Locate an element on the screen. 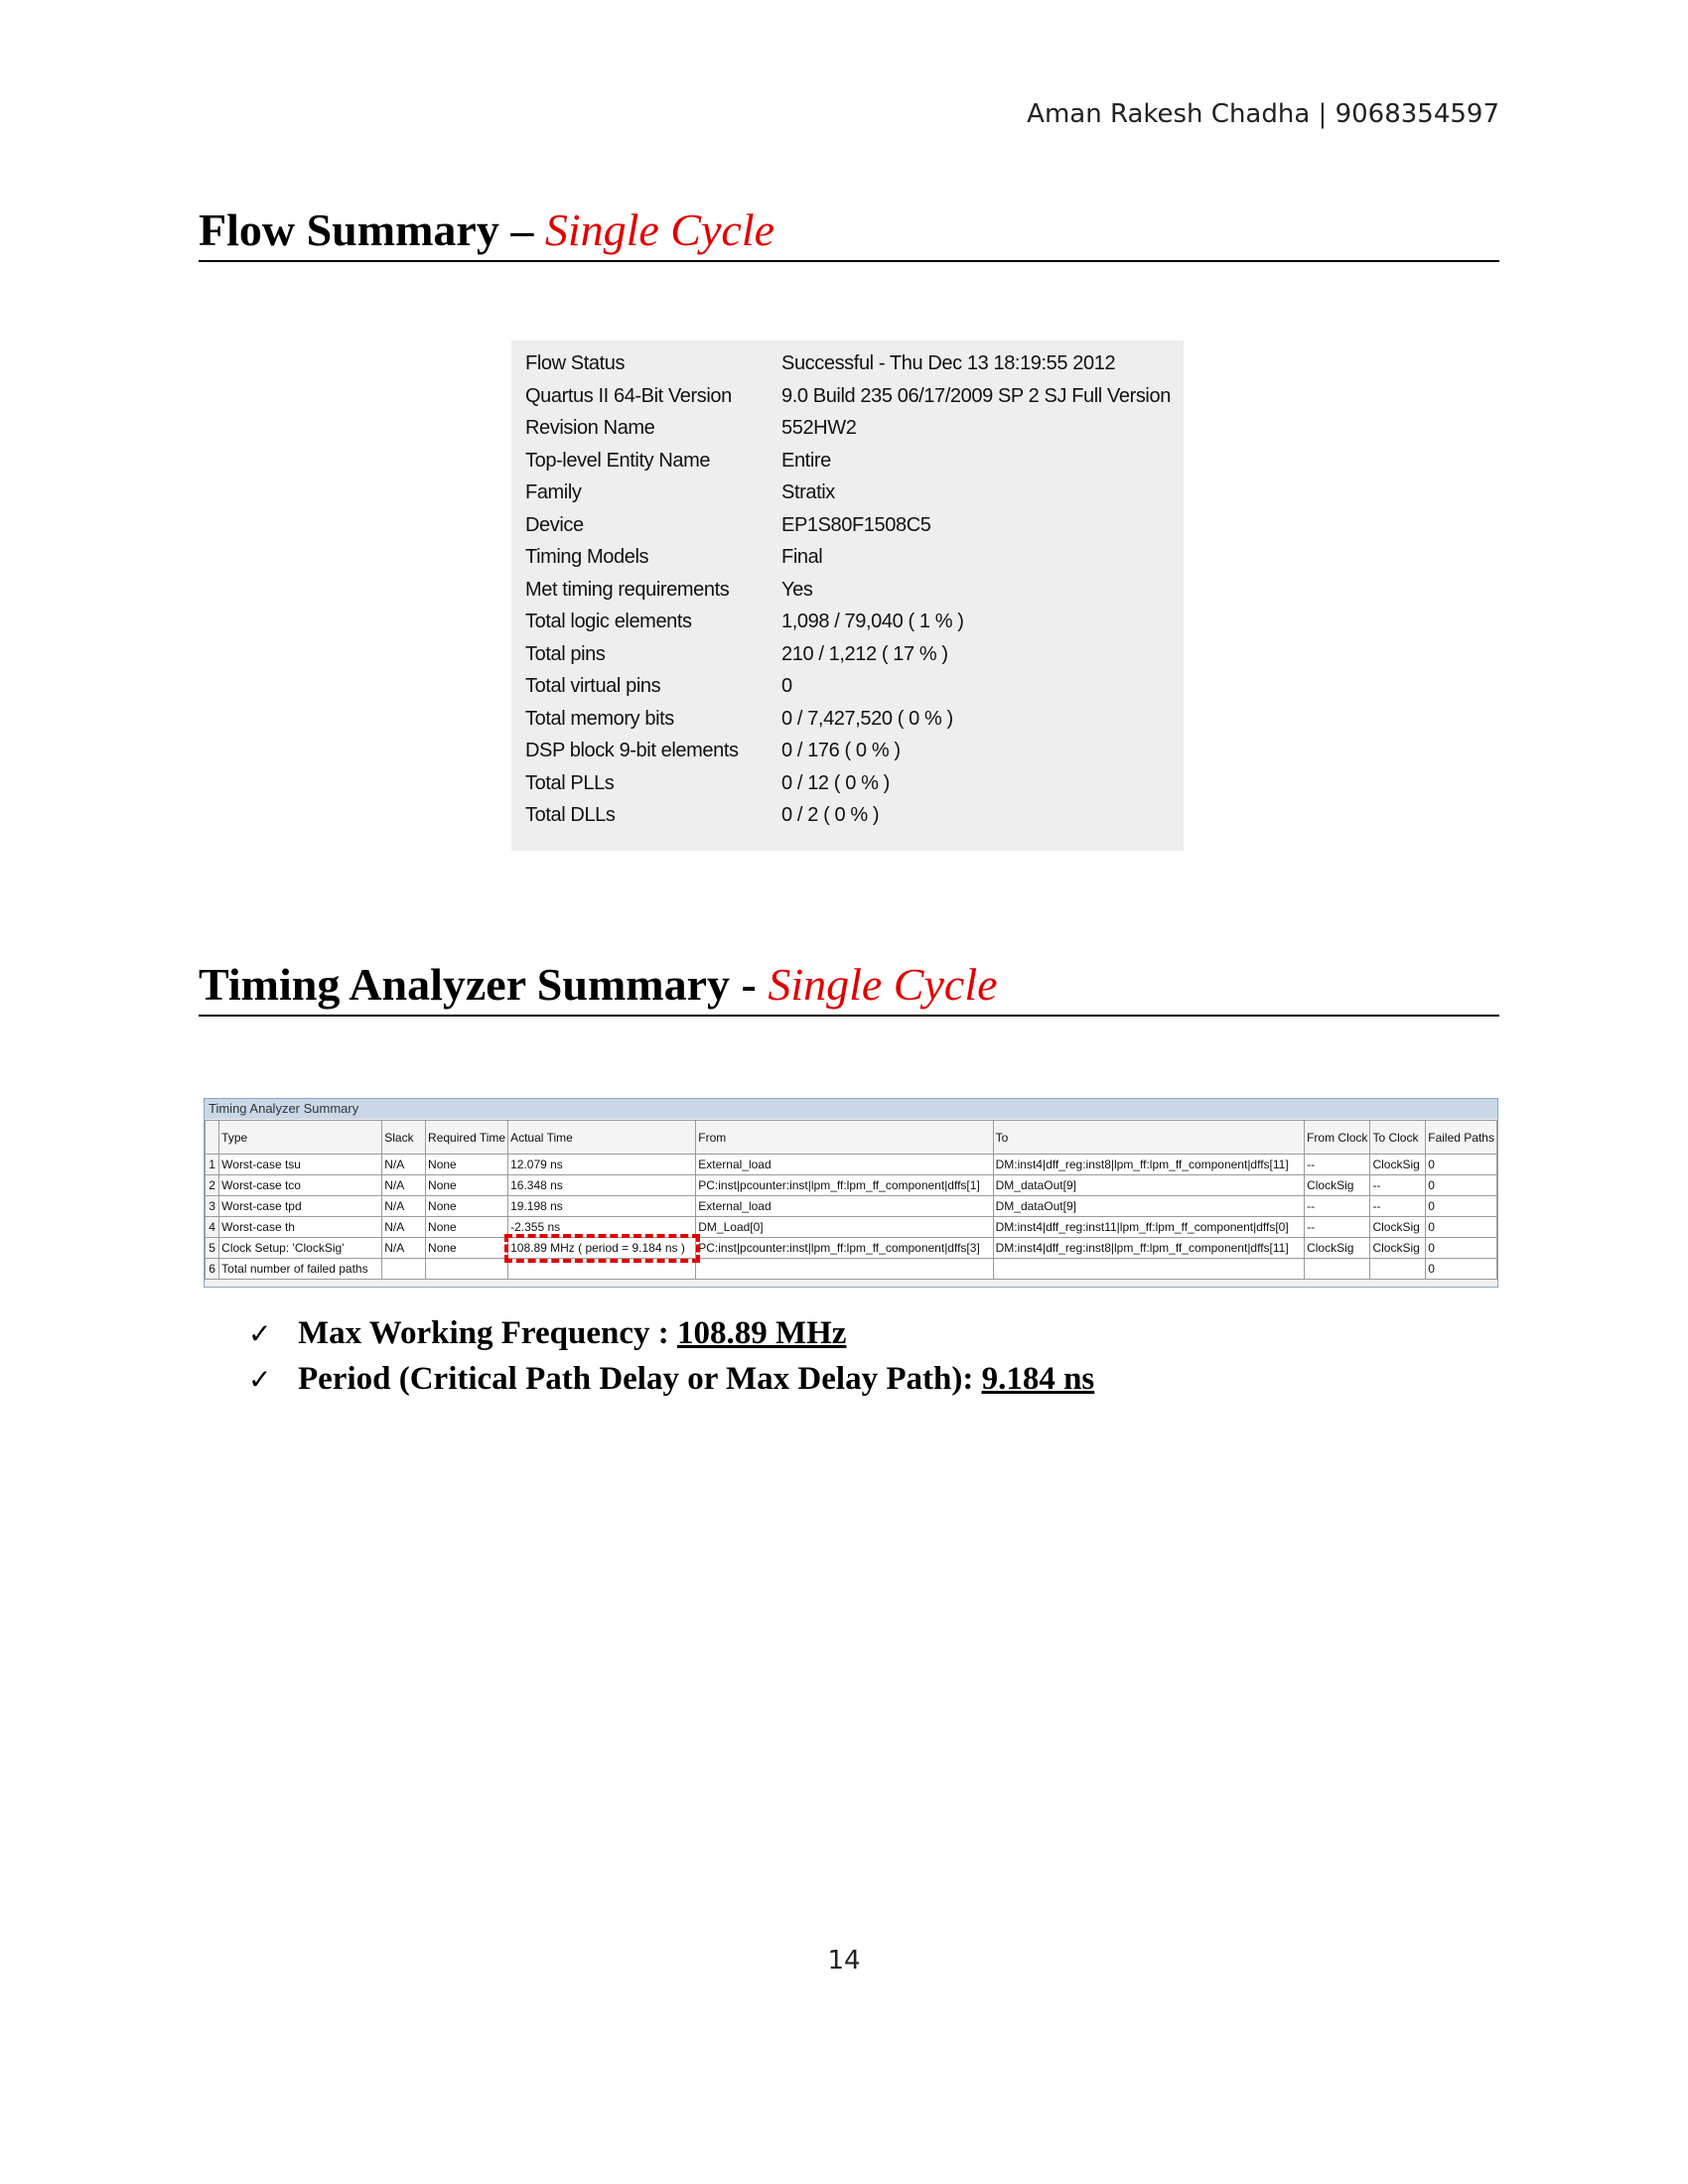  table-cell: External_load is located at coordinates (844, 1206).